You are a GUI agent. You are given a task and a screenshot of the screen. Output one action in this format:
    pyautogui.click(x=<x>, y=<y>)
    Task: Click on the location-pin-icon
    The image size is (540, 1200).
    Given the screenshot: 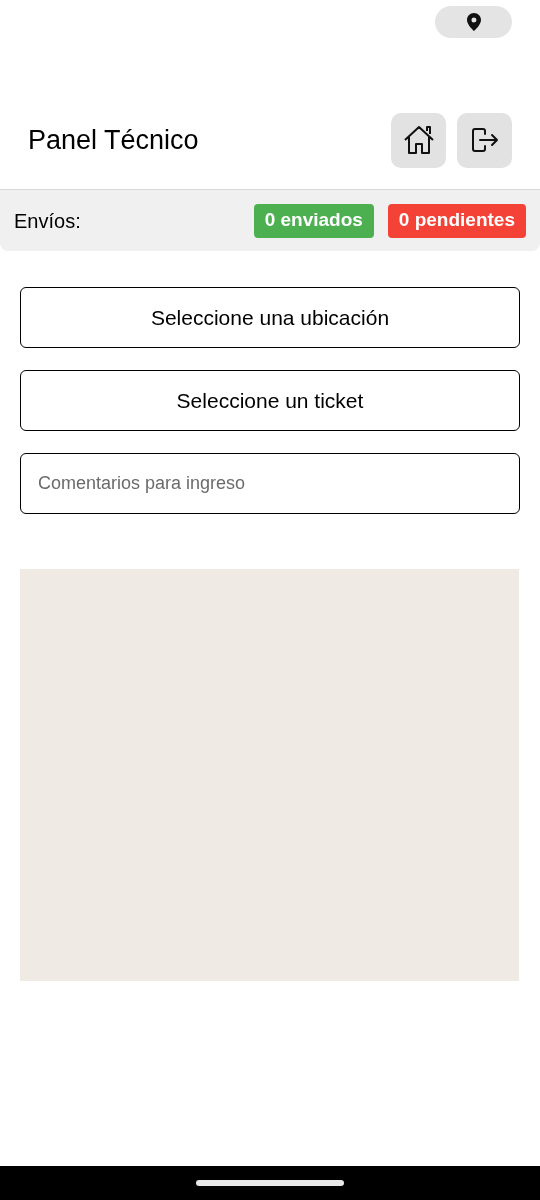 What is the action you would take?
    pyautogui.click(x=473, y=22)
    